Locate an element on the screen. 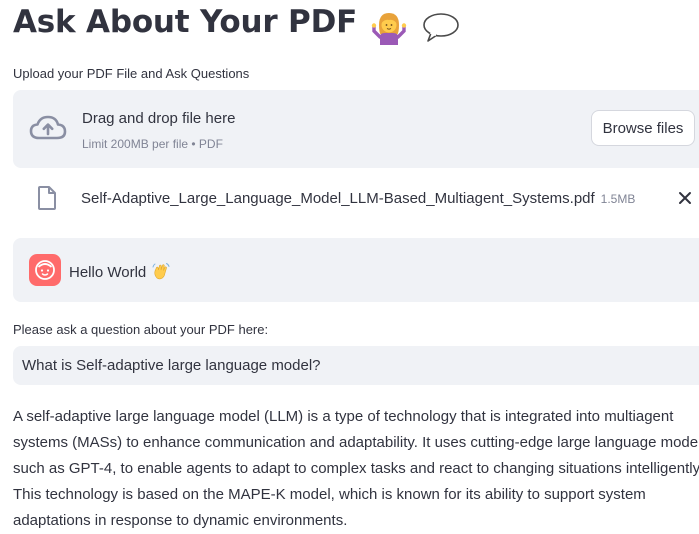 The image size is (699, 534). assistant-avatar is located at coordinates (45, 270).